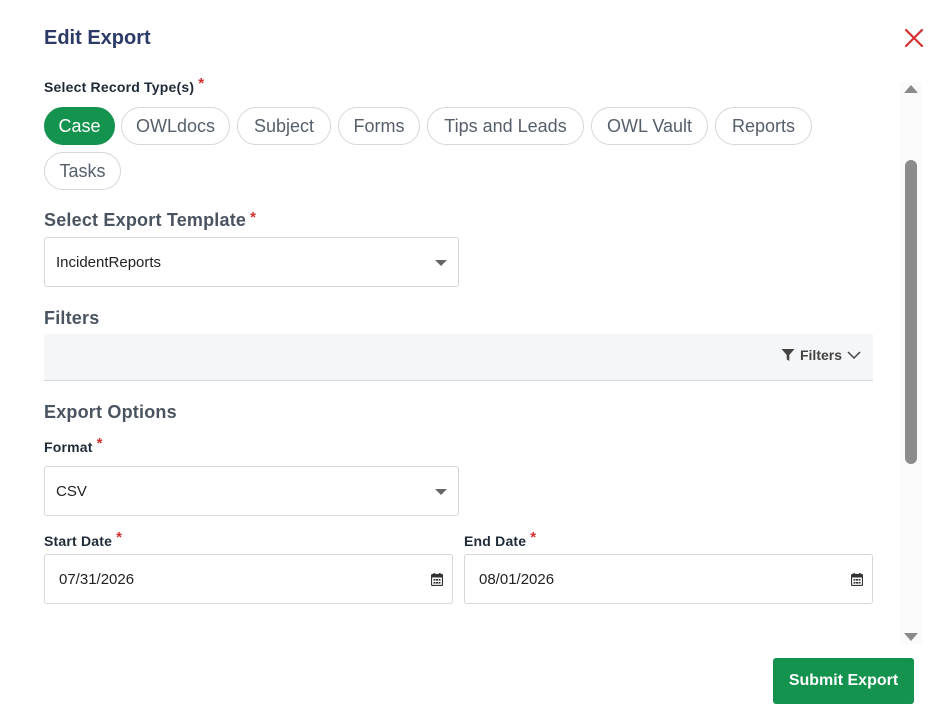  I want to click on format-select-value: CSV, so click(71, 491).